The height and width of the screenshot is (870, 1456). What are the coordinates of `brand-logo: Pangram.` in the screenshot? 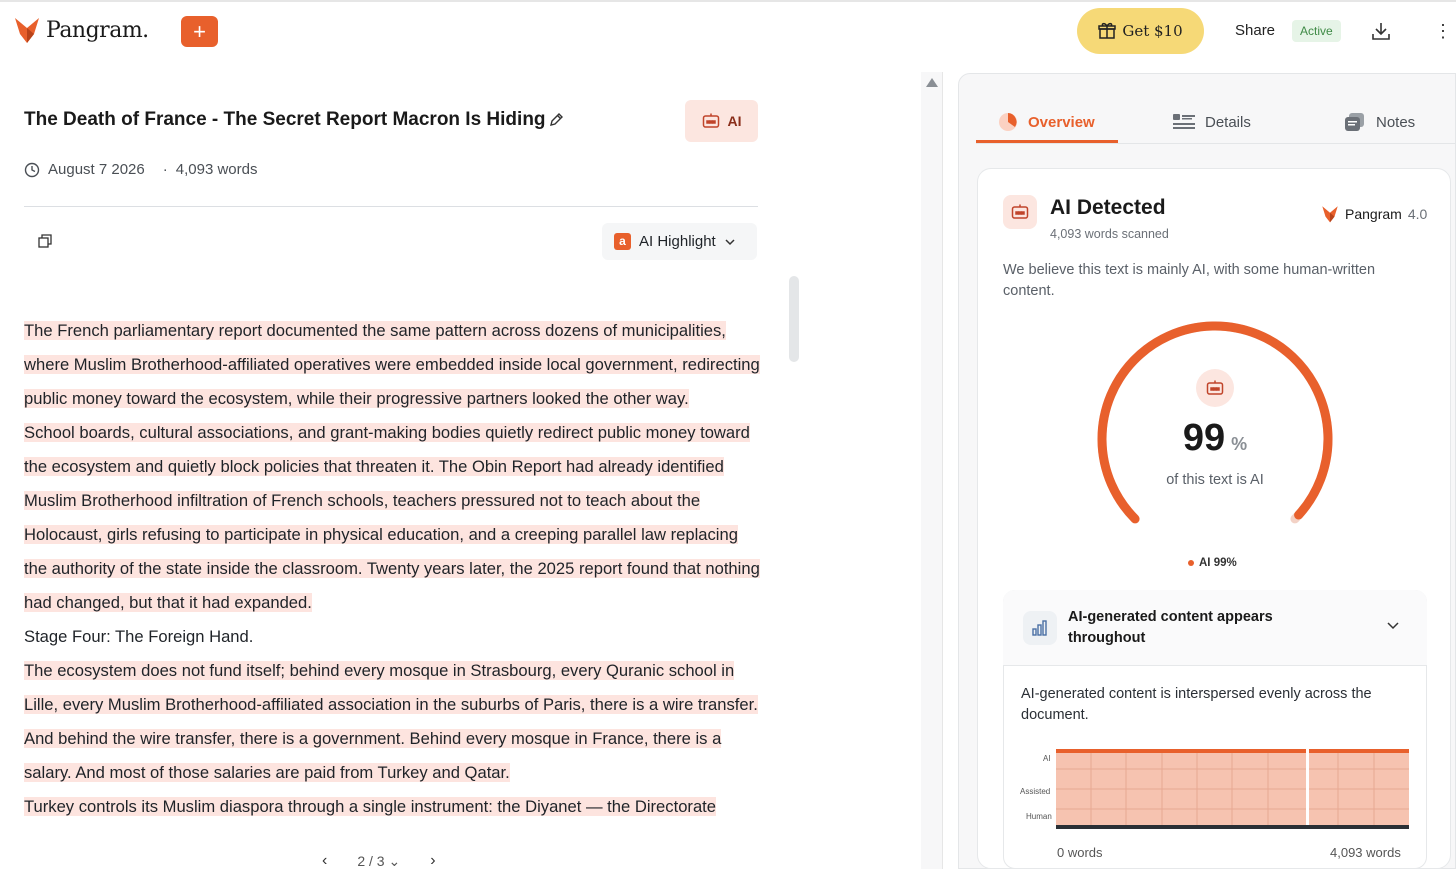 It's located at (81, 30).